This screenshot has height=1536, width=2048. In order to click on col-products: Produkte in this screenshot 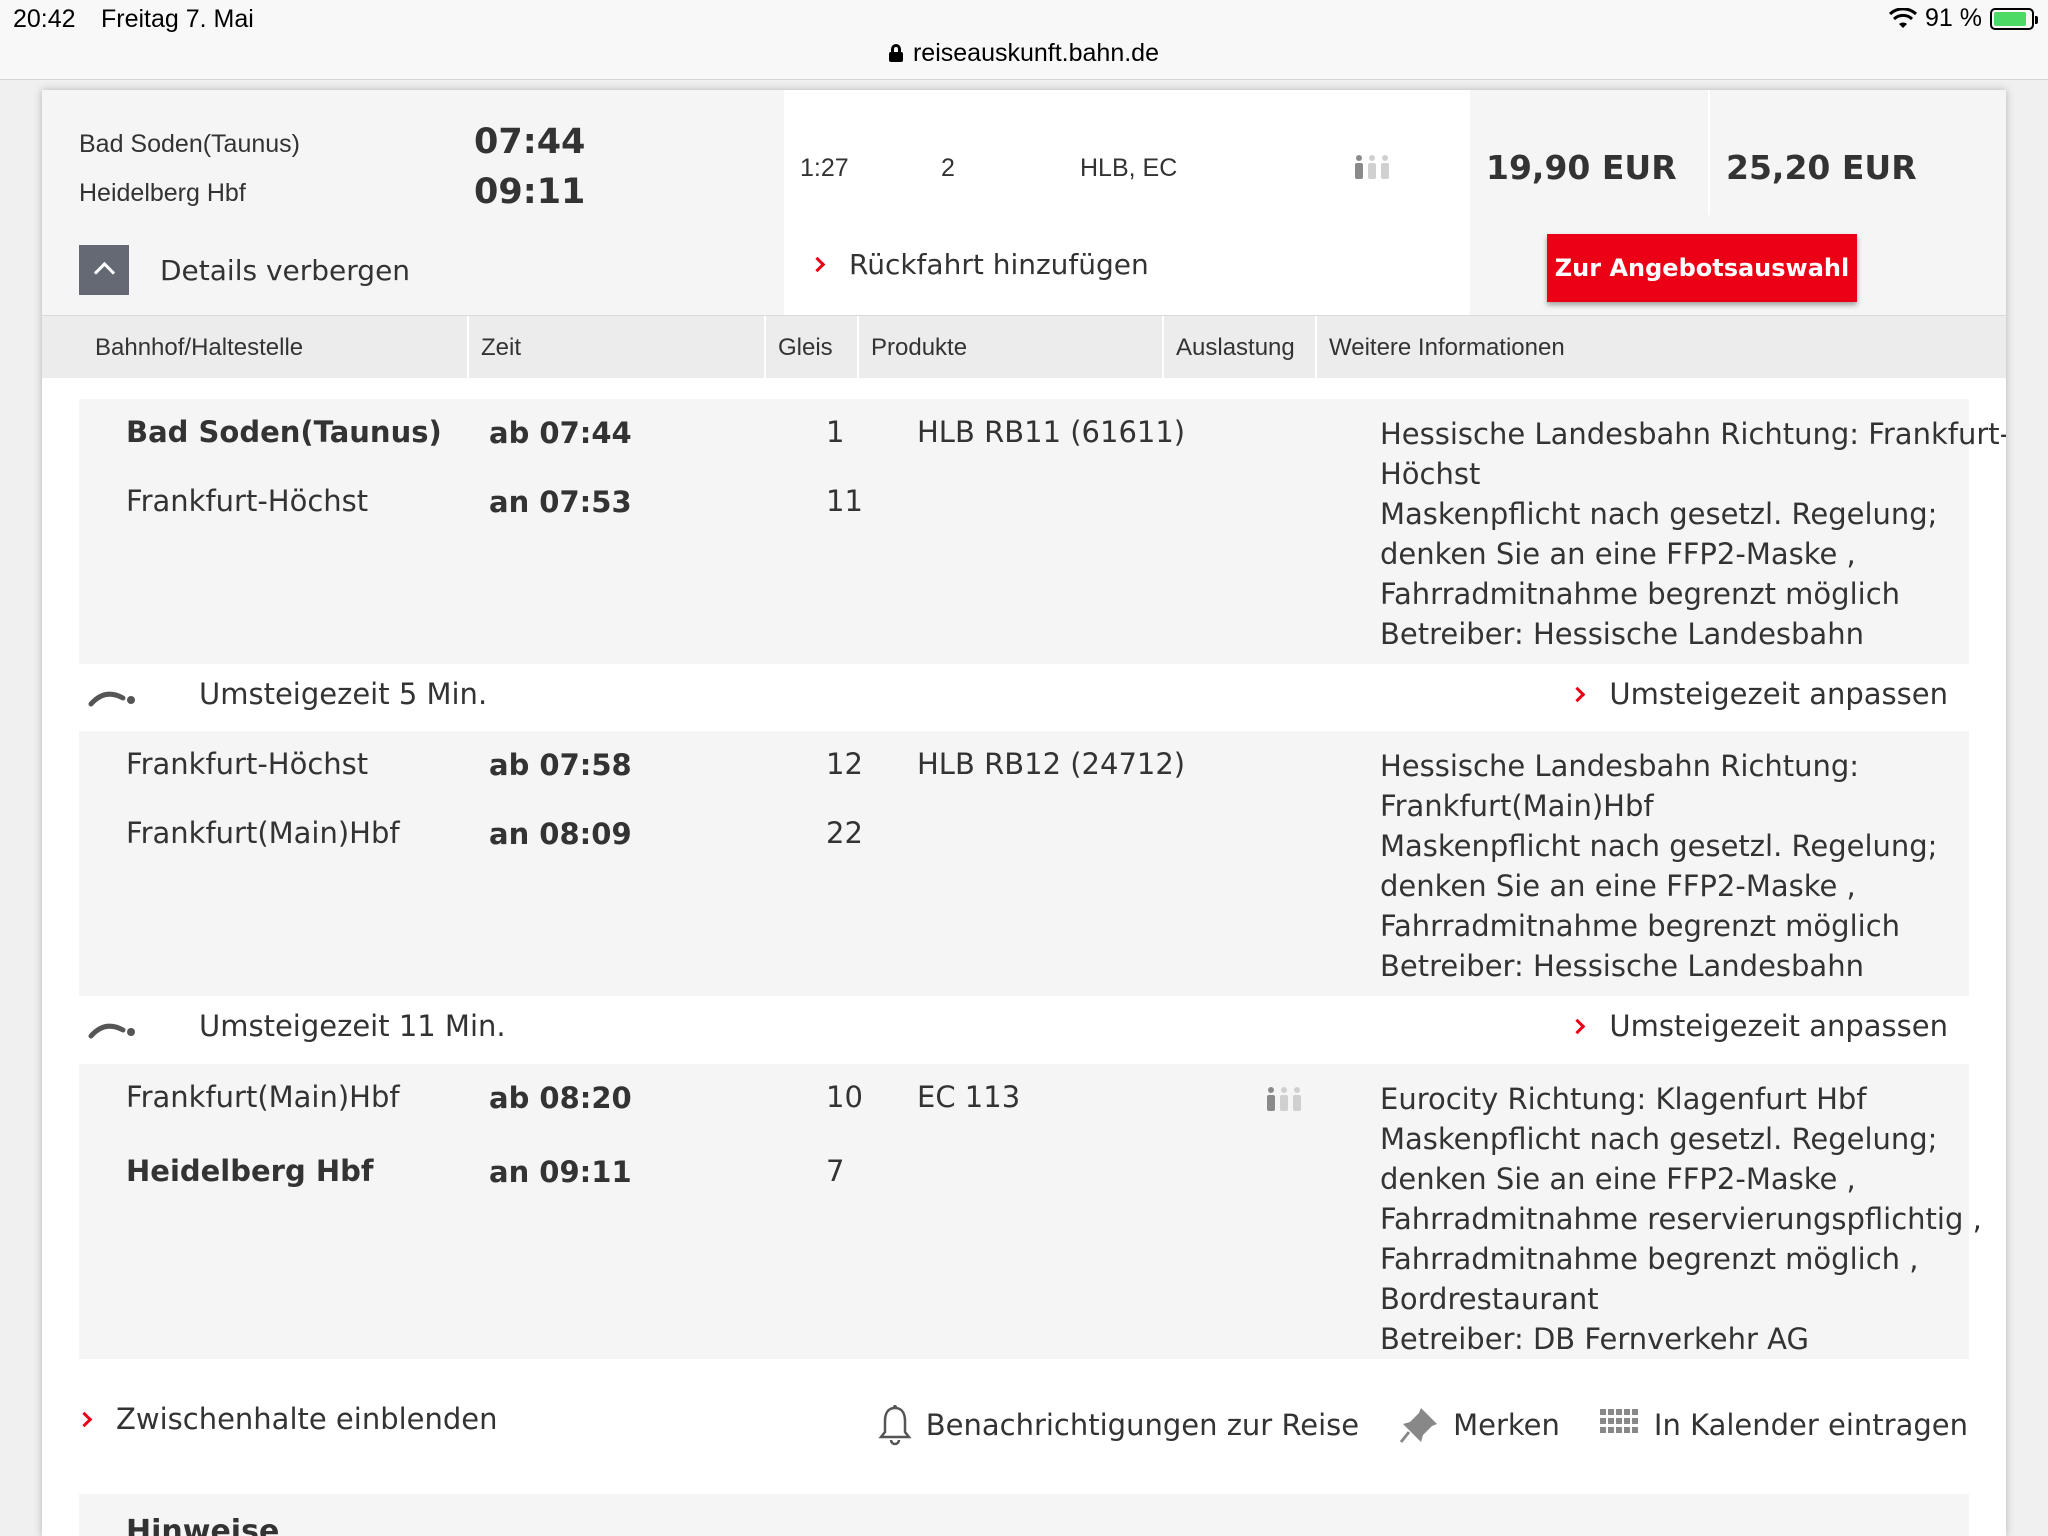, I will do `click(1011, 347)`.